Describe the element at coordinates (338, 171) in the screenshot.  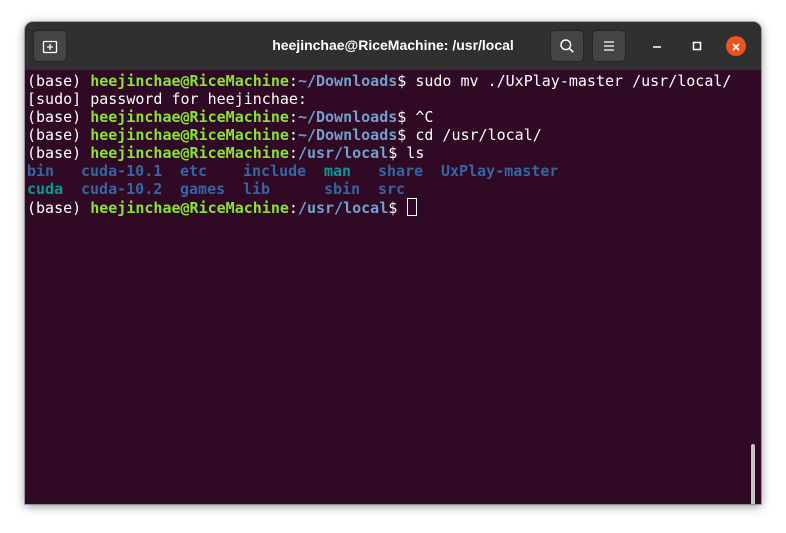
I see `ls-entry-link: man` at that location.